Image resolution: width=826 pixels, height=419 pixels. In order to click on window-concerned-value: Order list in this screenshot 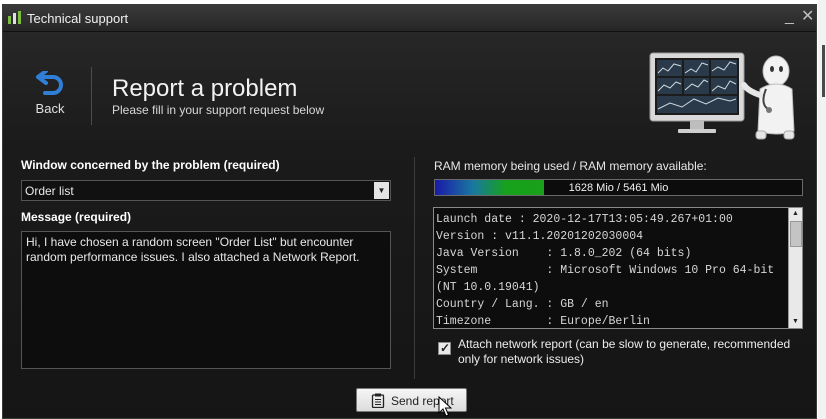, I will do `click(49, 191)`.